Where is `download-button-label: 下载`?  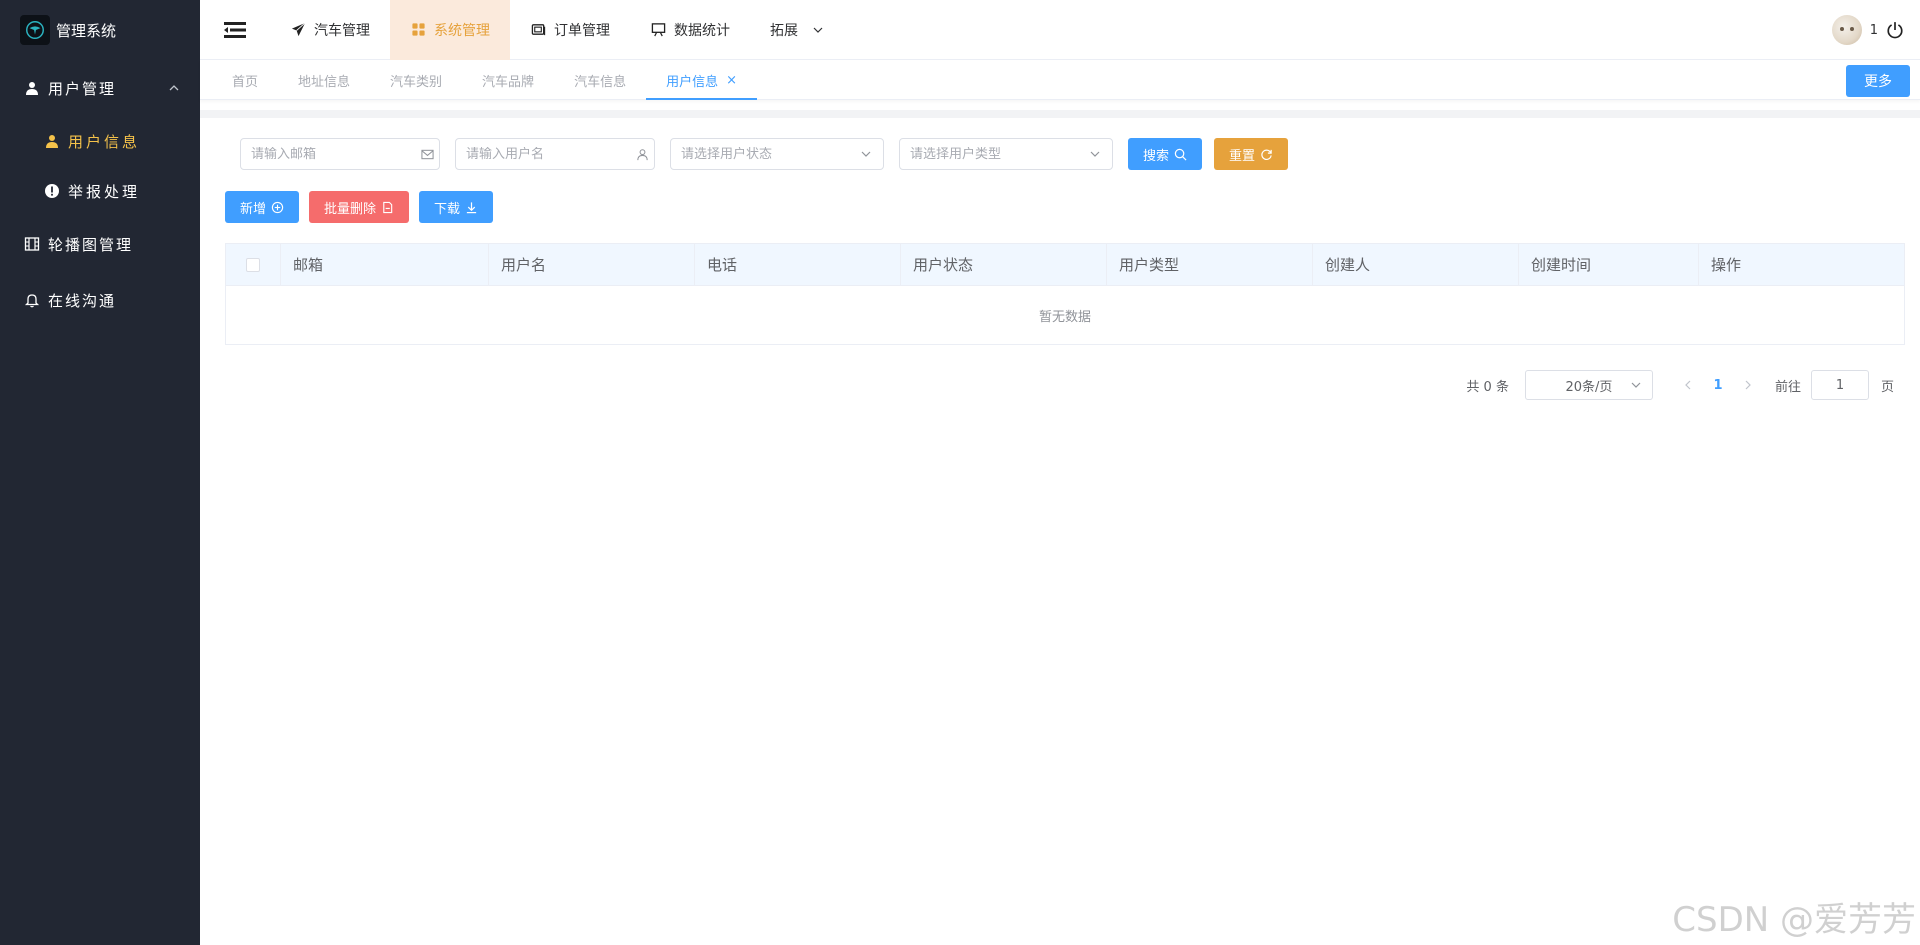
download-button-label: 下载 is located at coordinates (447, 209).